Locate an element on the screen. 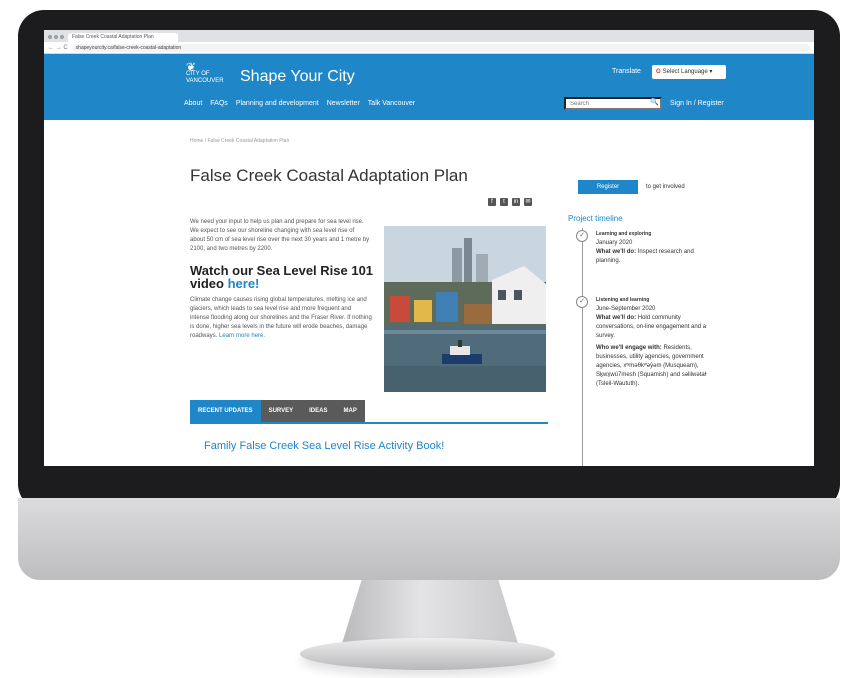 Image resolution: width=850 pixels, height=678 pixels. twitter-icon: t is located at coordinates (504, 202).